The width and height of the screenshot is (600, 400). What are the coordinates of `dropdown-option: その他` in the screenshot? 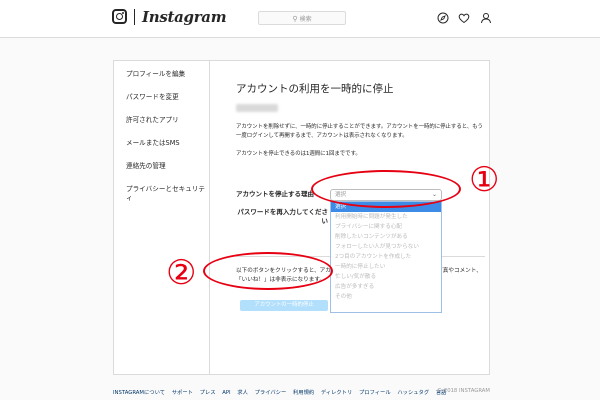 It's located at (386, 297).